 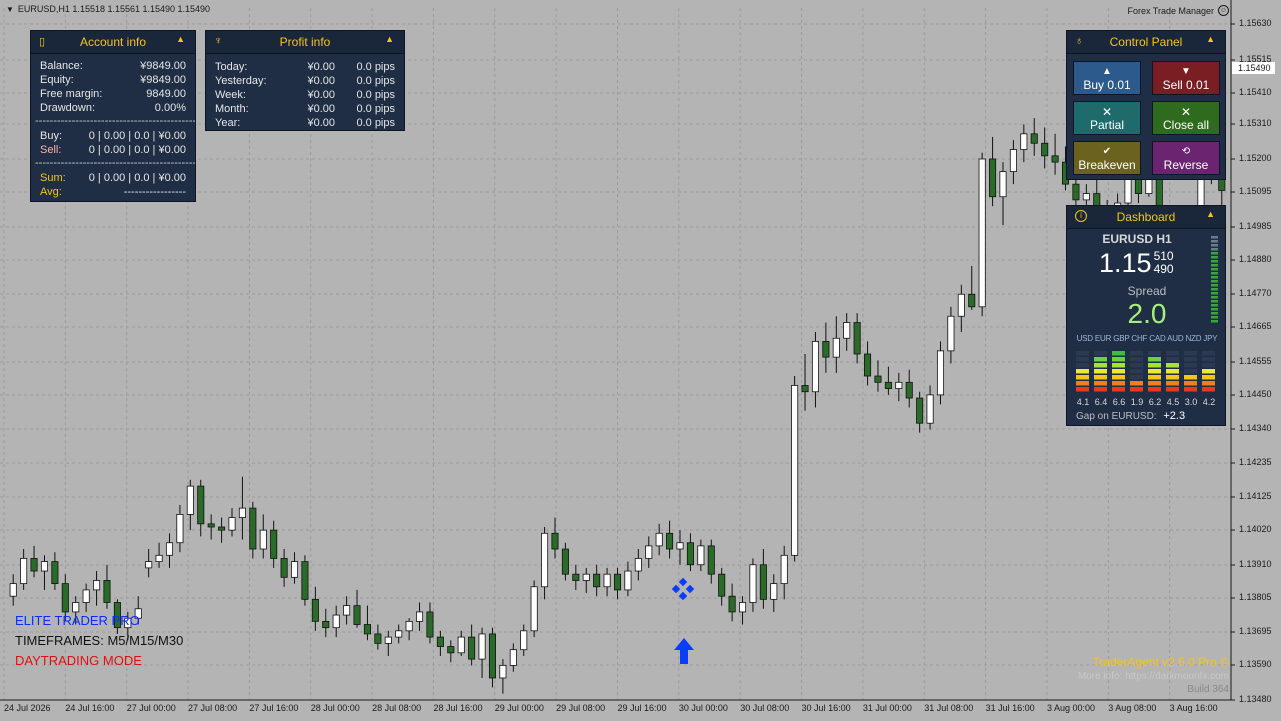 I want to click on sell-button: ▼ Sell 0.01, so click(x=1186, y=78).